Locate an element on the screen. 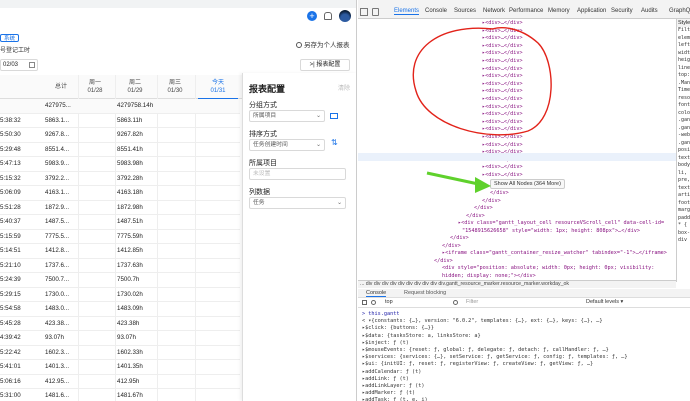 The height and width of the screenshot is (401, 690). table-row: 5:41:01 1401.3... 1401.35h is located at coordinates (120, 367).